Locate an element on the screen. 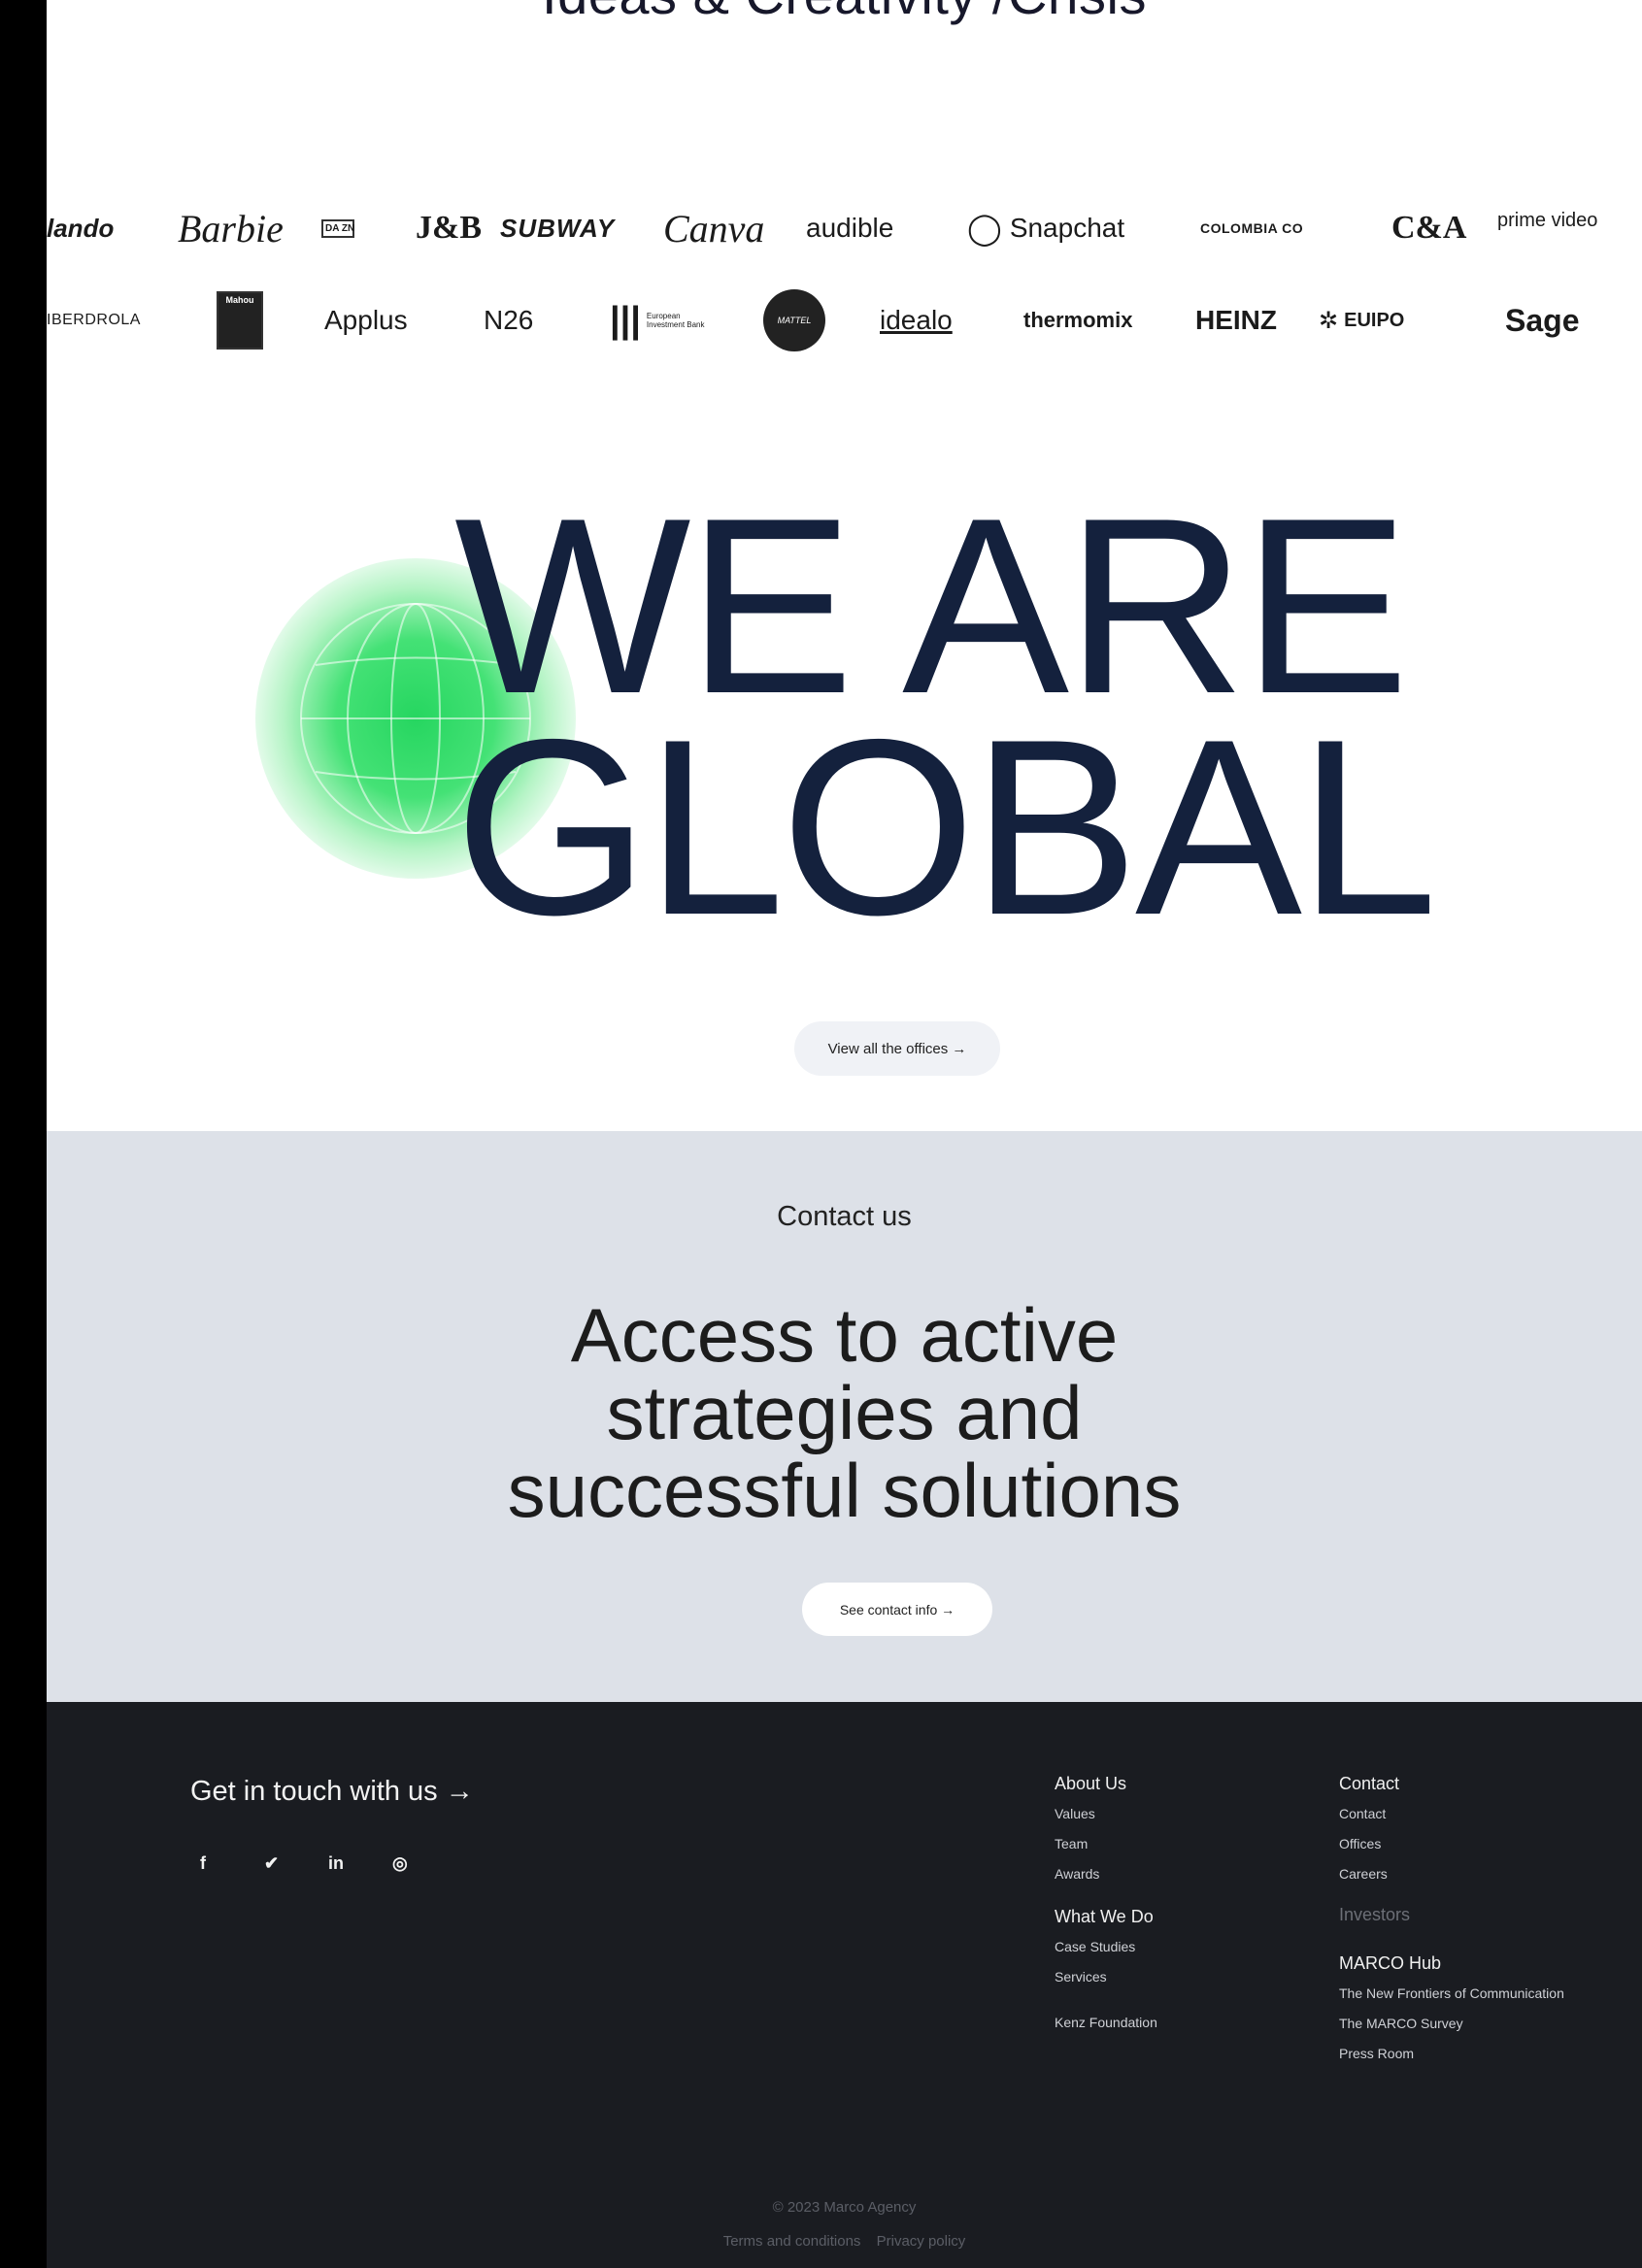 This screenshot has height=2268, width=1642. star-ring-icon: ✲ is located at coordinates (1329, 320).